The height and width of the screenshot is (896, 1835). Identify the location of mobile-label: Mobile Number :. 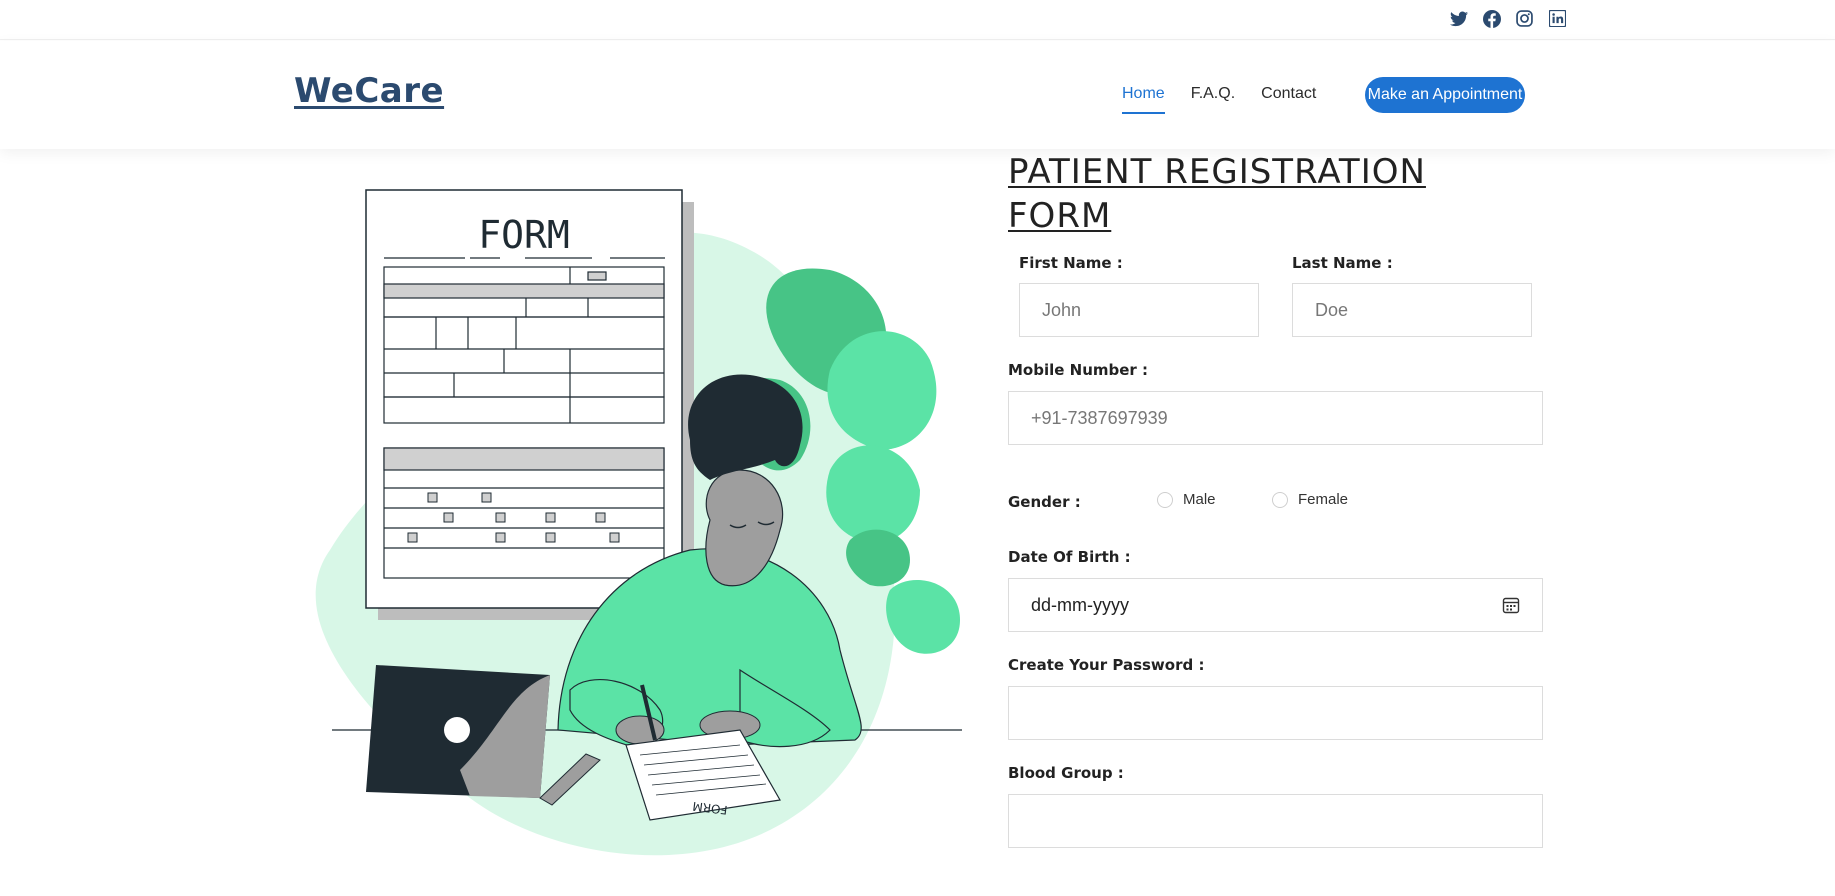
(1078, 370).